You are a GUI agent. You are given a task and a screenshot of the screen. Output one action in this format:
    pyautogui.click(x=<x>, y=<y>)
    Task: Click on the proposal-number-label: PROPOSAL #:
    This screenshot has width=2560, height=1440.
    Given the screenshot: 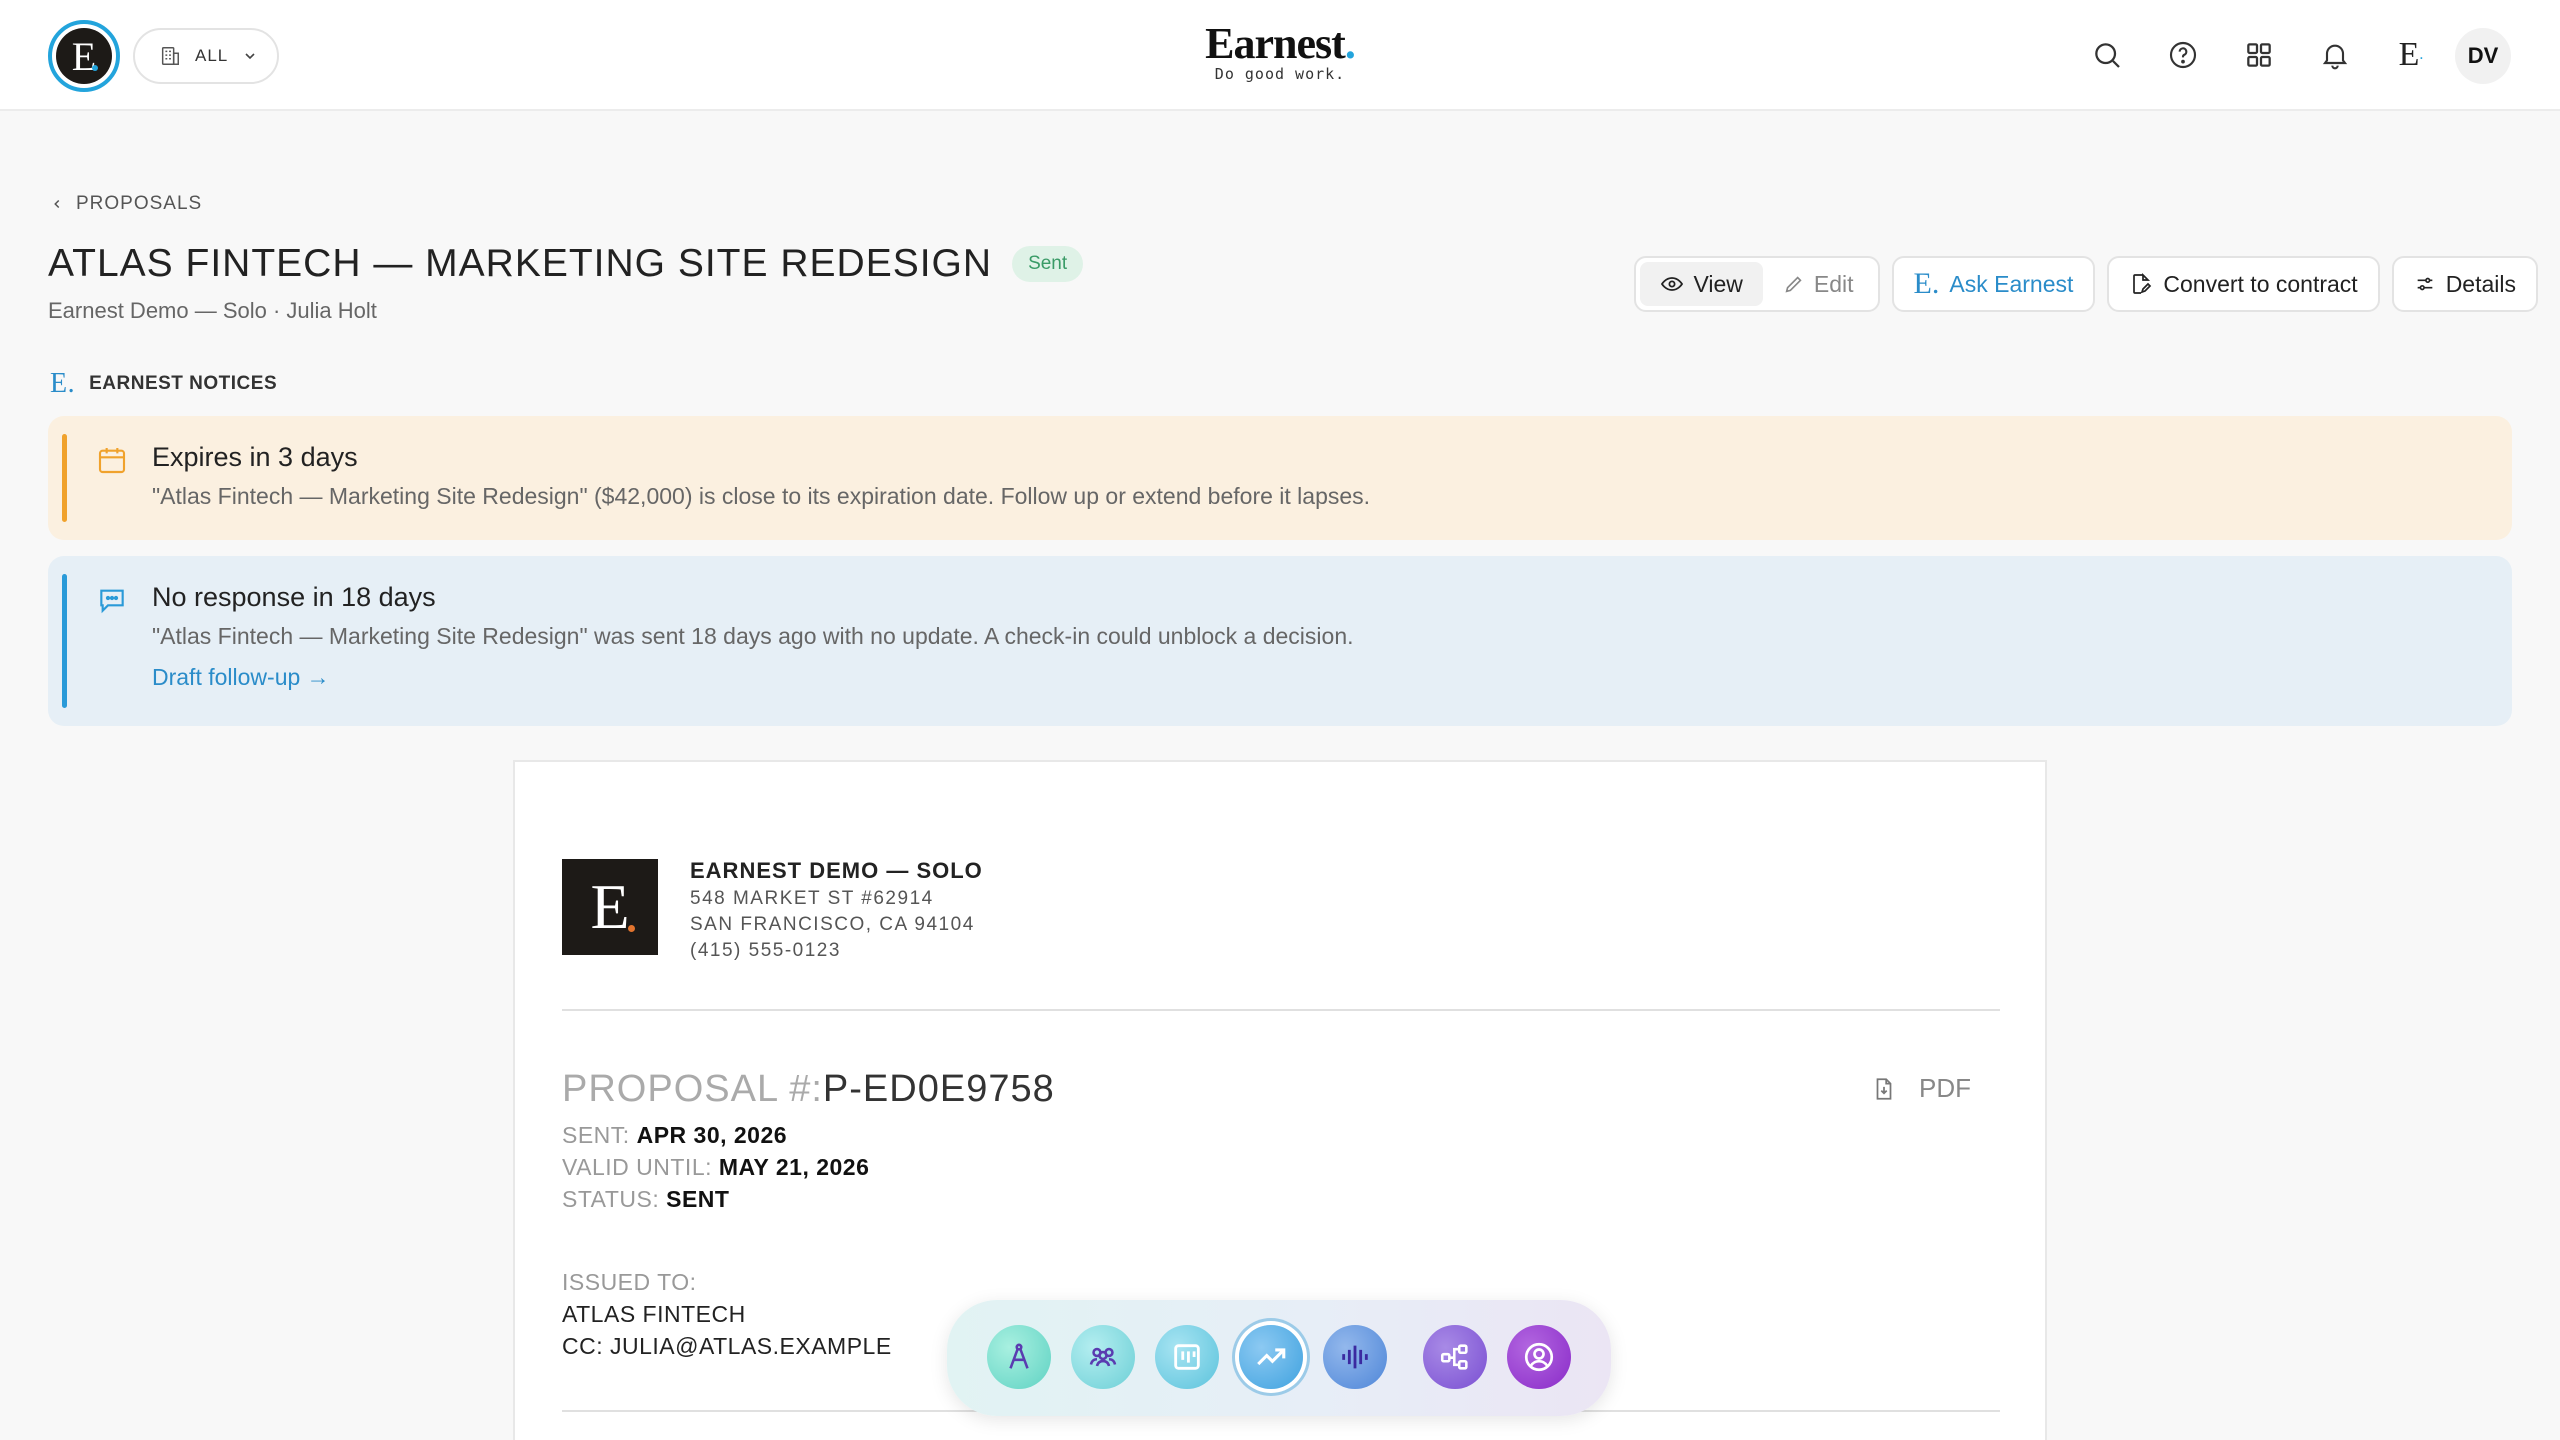 What is the action you would take?
    pyautogui.click(x=692, y=1089)
    